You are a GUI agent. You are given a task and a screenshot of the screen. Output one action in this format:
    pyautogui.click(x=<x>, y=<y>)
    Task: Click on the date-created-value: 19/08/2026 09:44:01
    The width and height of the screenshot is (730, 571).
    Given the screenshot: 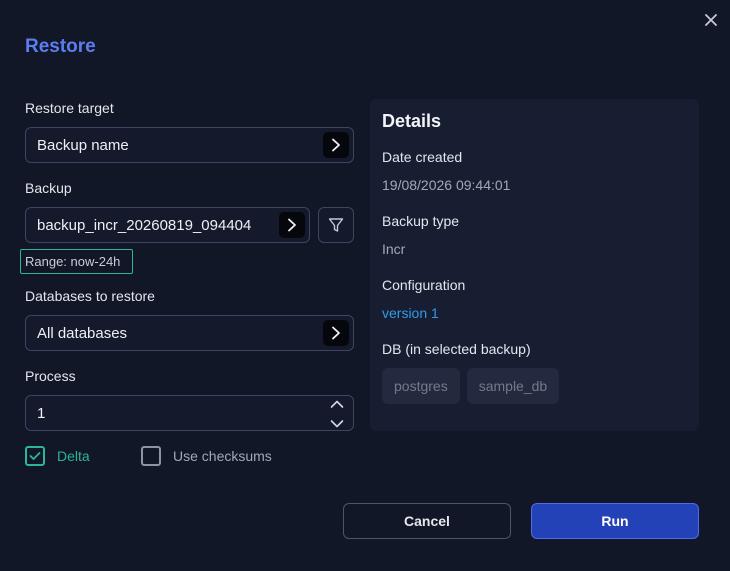 What is the action you would take?
    pyautogui.click(x=446, y=185)
    